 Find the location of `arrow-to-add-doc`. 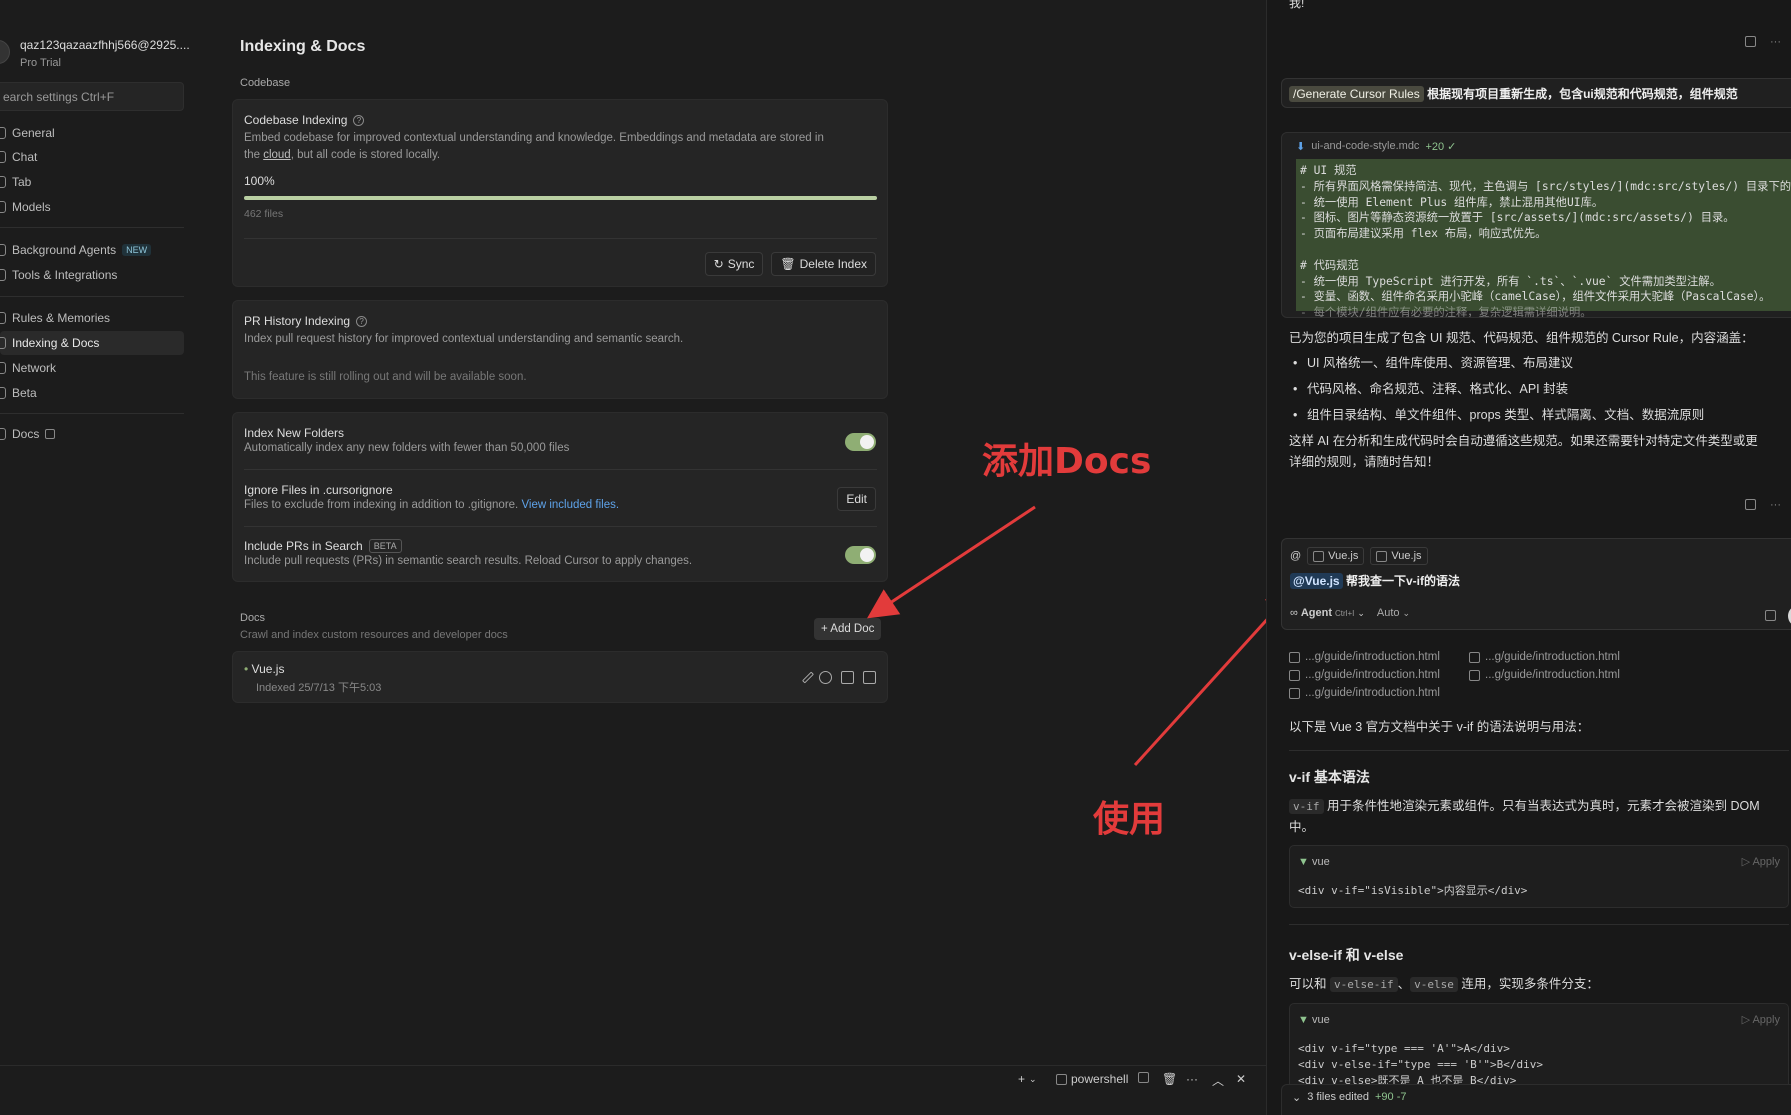

arrow-to-add-doc is located at coordinates (951, 562).